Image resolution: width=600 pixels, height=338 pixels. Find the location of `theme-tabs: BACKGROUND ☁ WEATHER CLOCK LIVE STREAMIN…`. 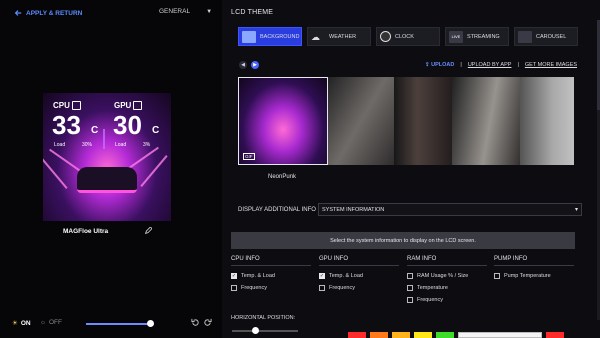

theme-tabs: BACKGROUND ☁ WEATHER CLOCK LIVE STREAMIN… is located at coordinates (408, 36).